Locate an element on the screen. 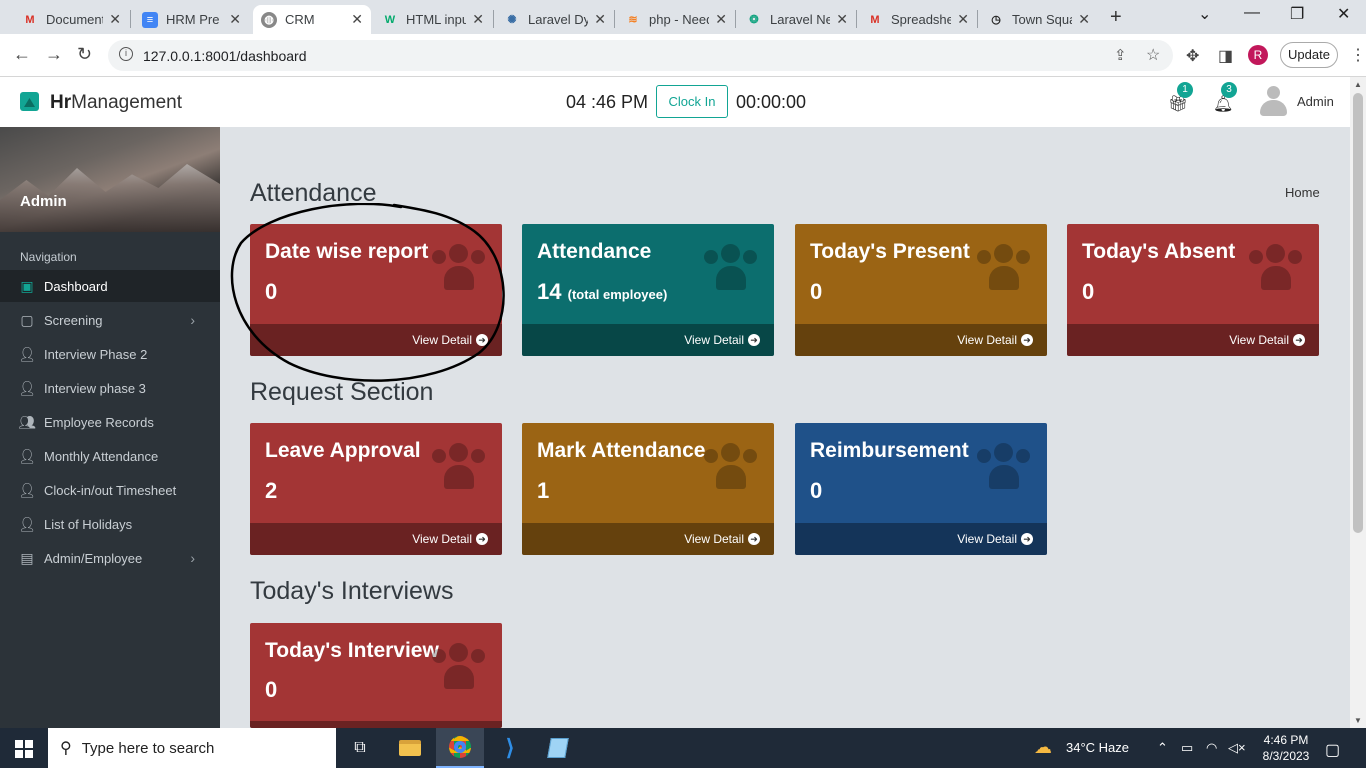 Image resolution: width=1366 pixels, height=768 pixels. scroll-up-icon: ▲ is located at coordinates (1358, 84).